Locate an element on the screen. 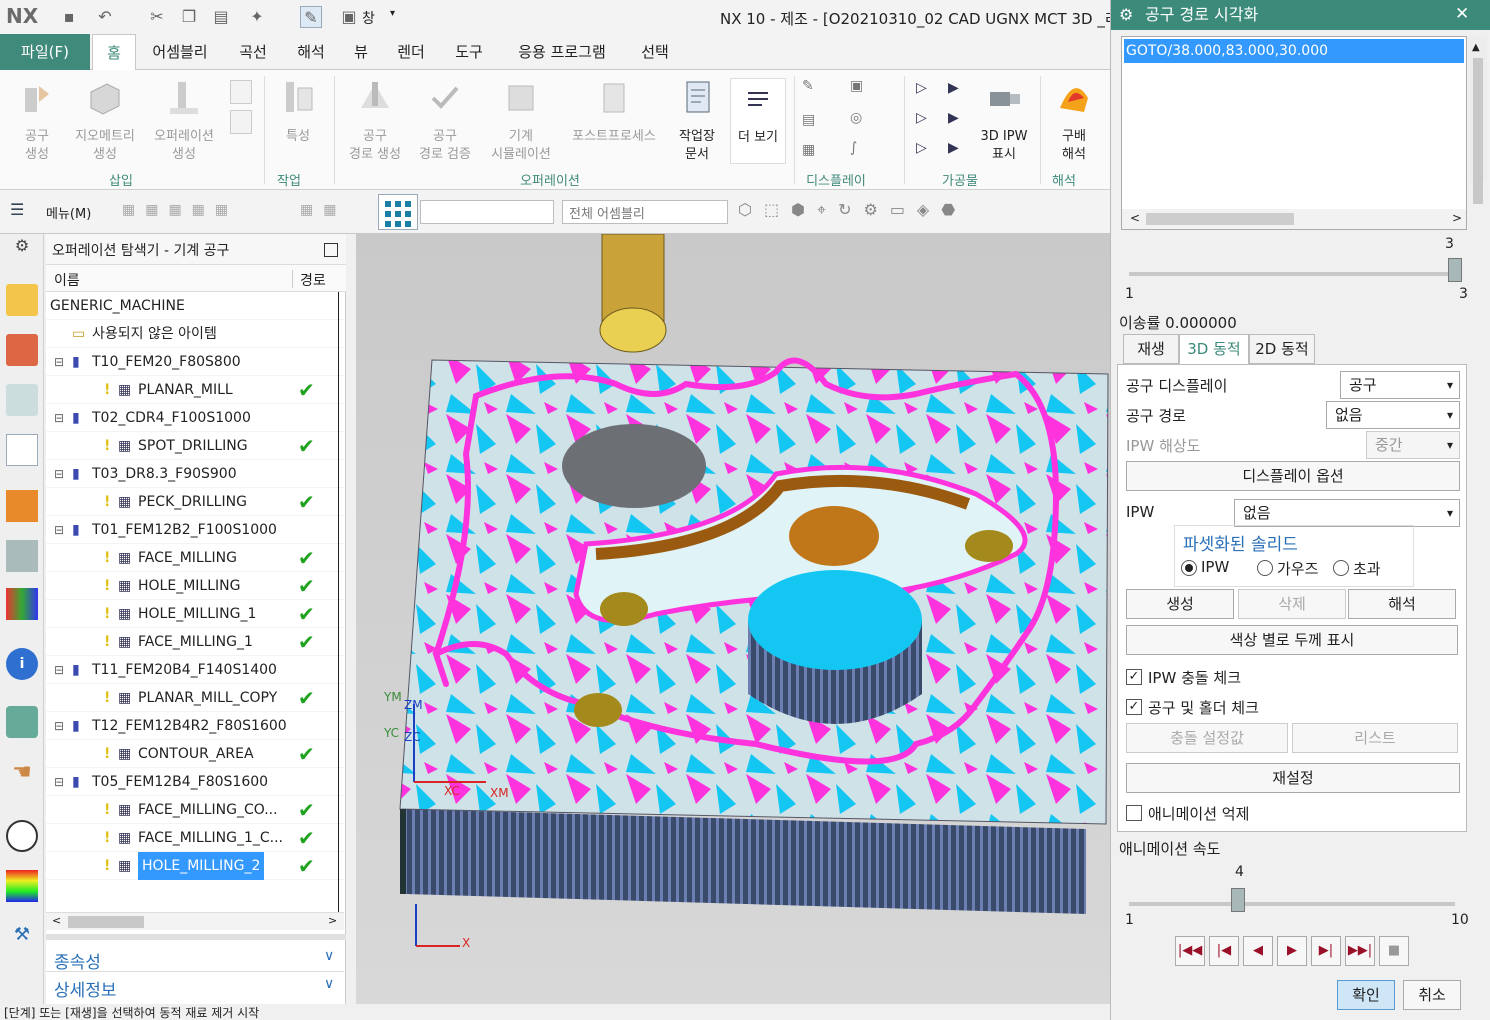 The height and width of the screenshot is (1020, 1490). tab-selection: 선택 is located at coordinates (655, 52).